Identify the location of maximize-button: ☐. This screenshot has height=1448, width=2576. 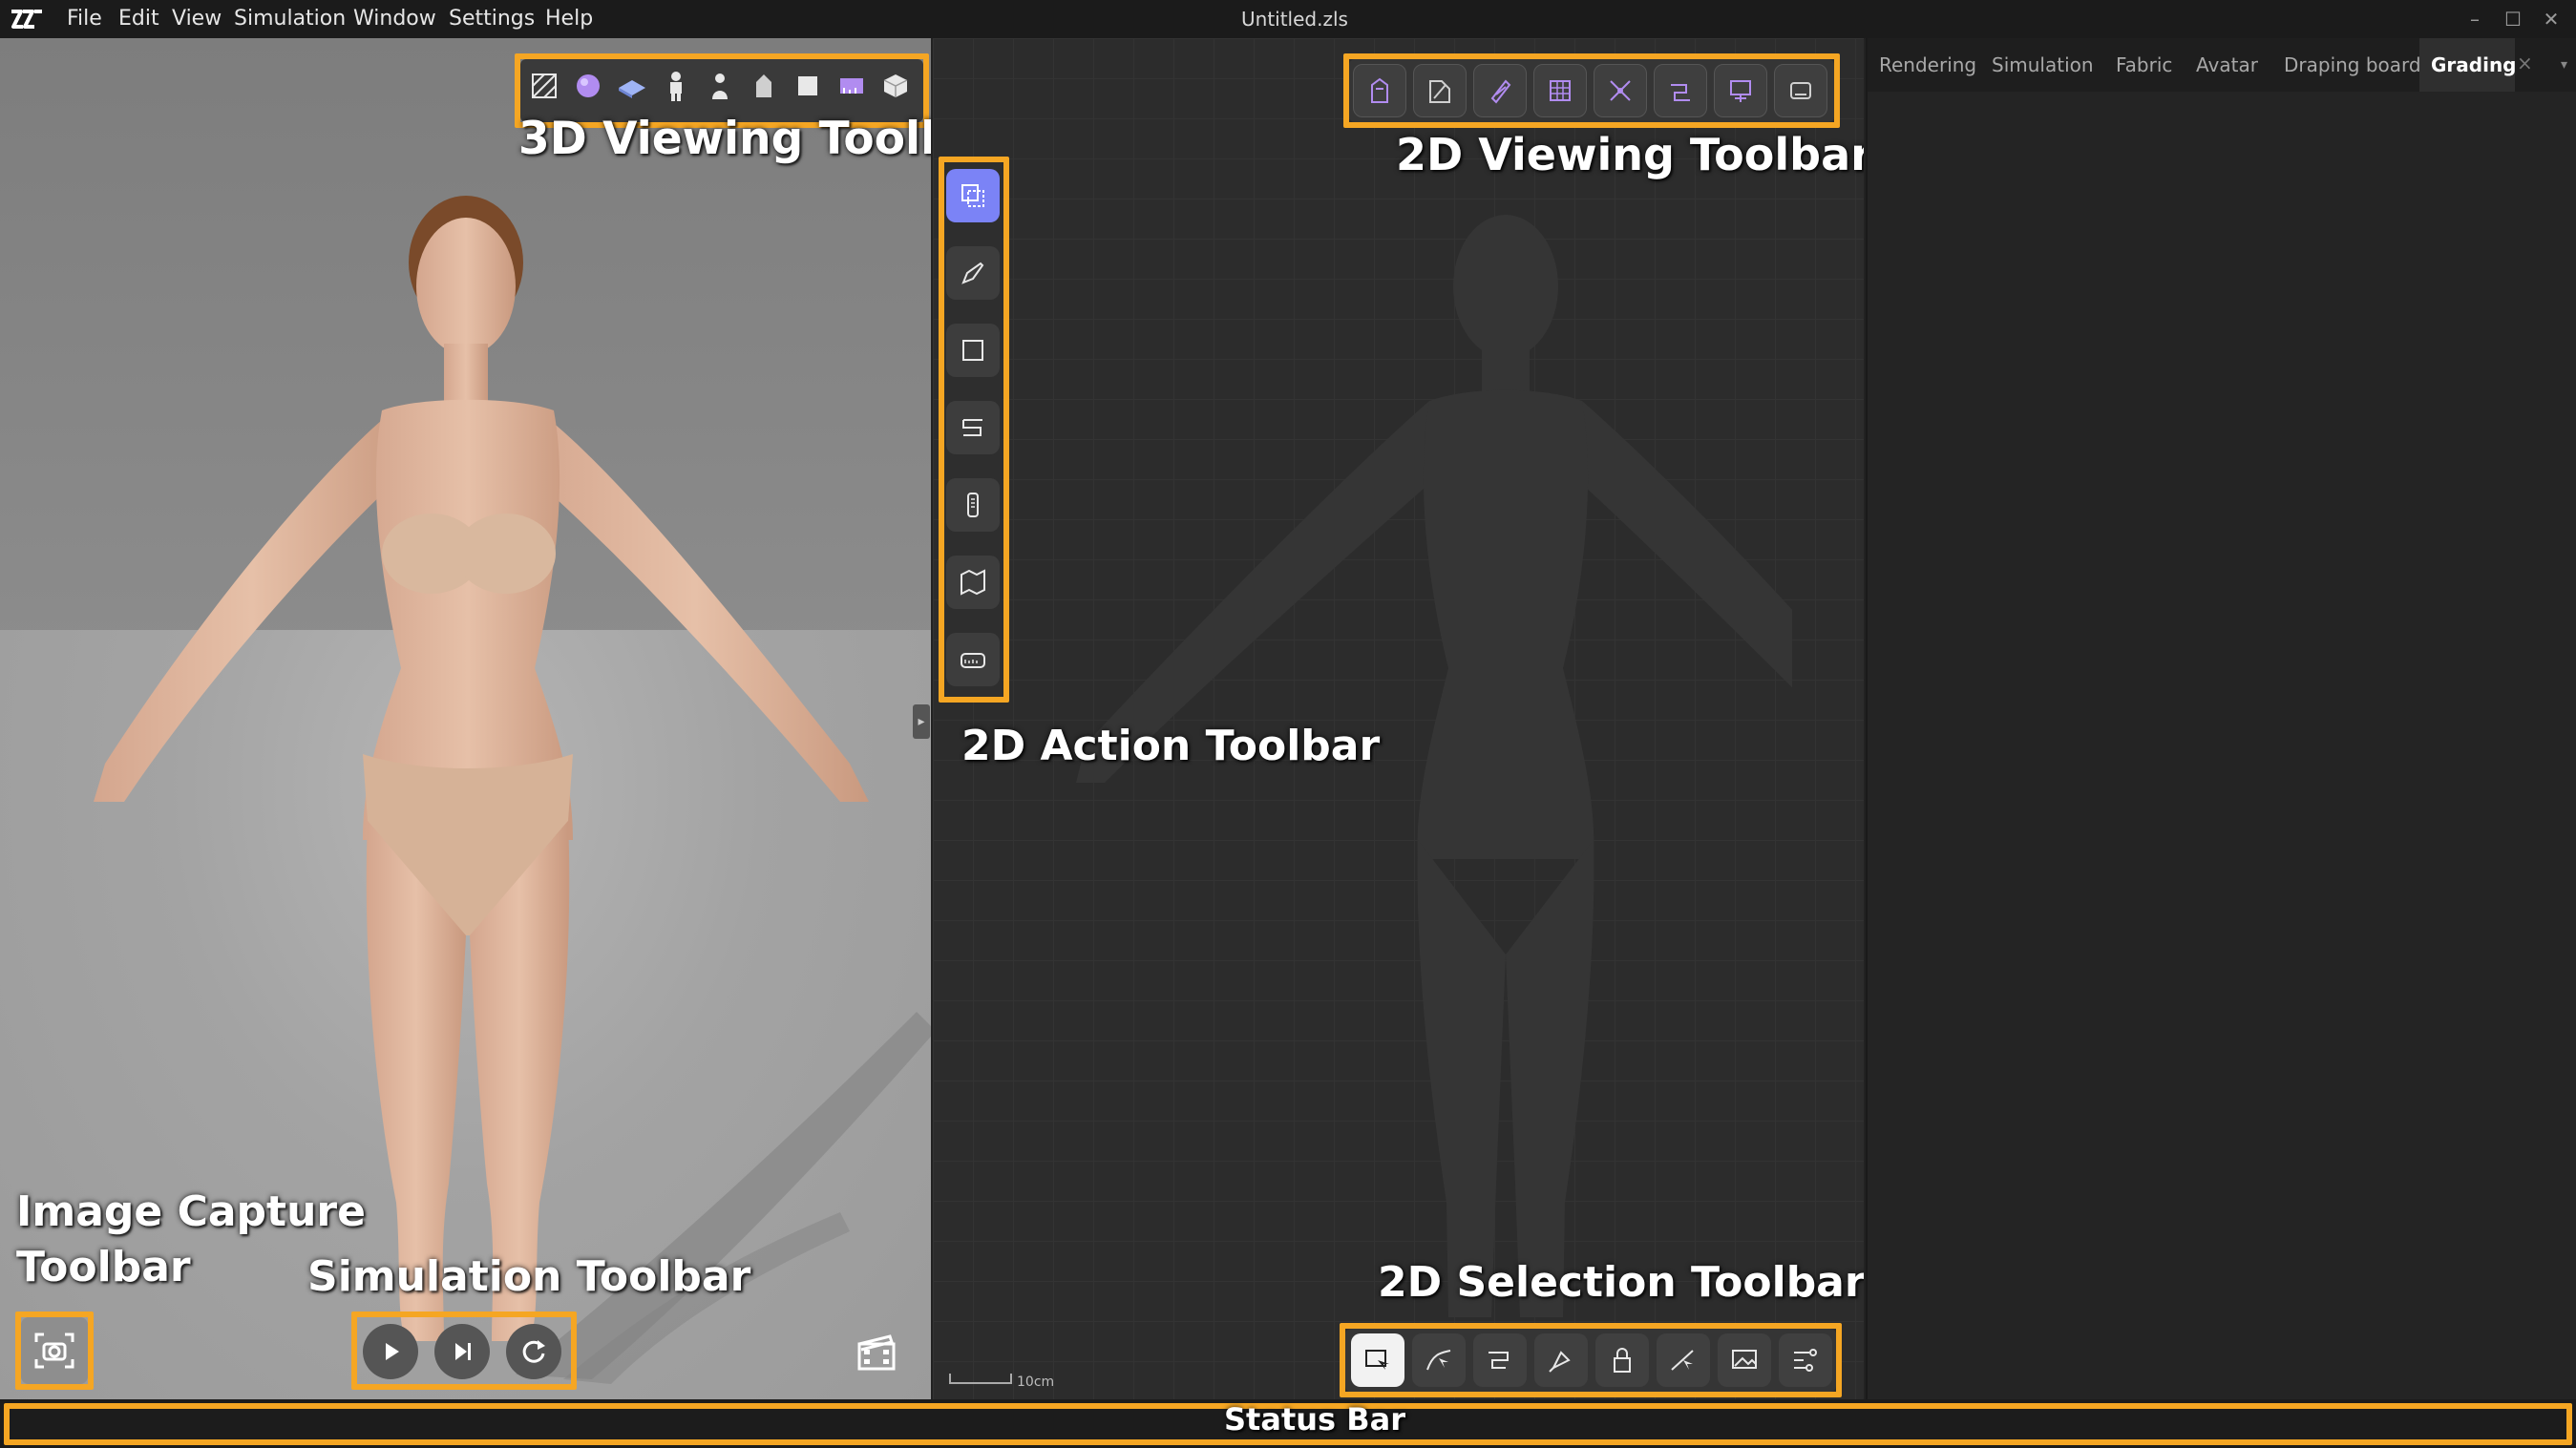
(2513, 19).